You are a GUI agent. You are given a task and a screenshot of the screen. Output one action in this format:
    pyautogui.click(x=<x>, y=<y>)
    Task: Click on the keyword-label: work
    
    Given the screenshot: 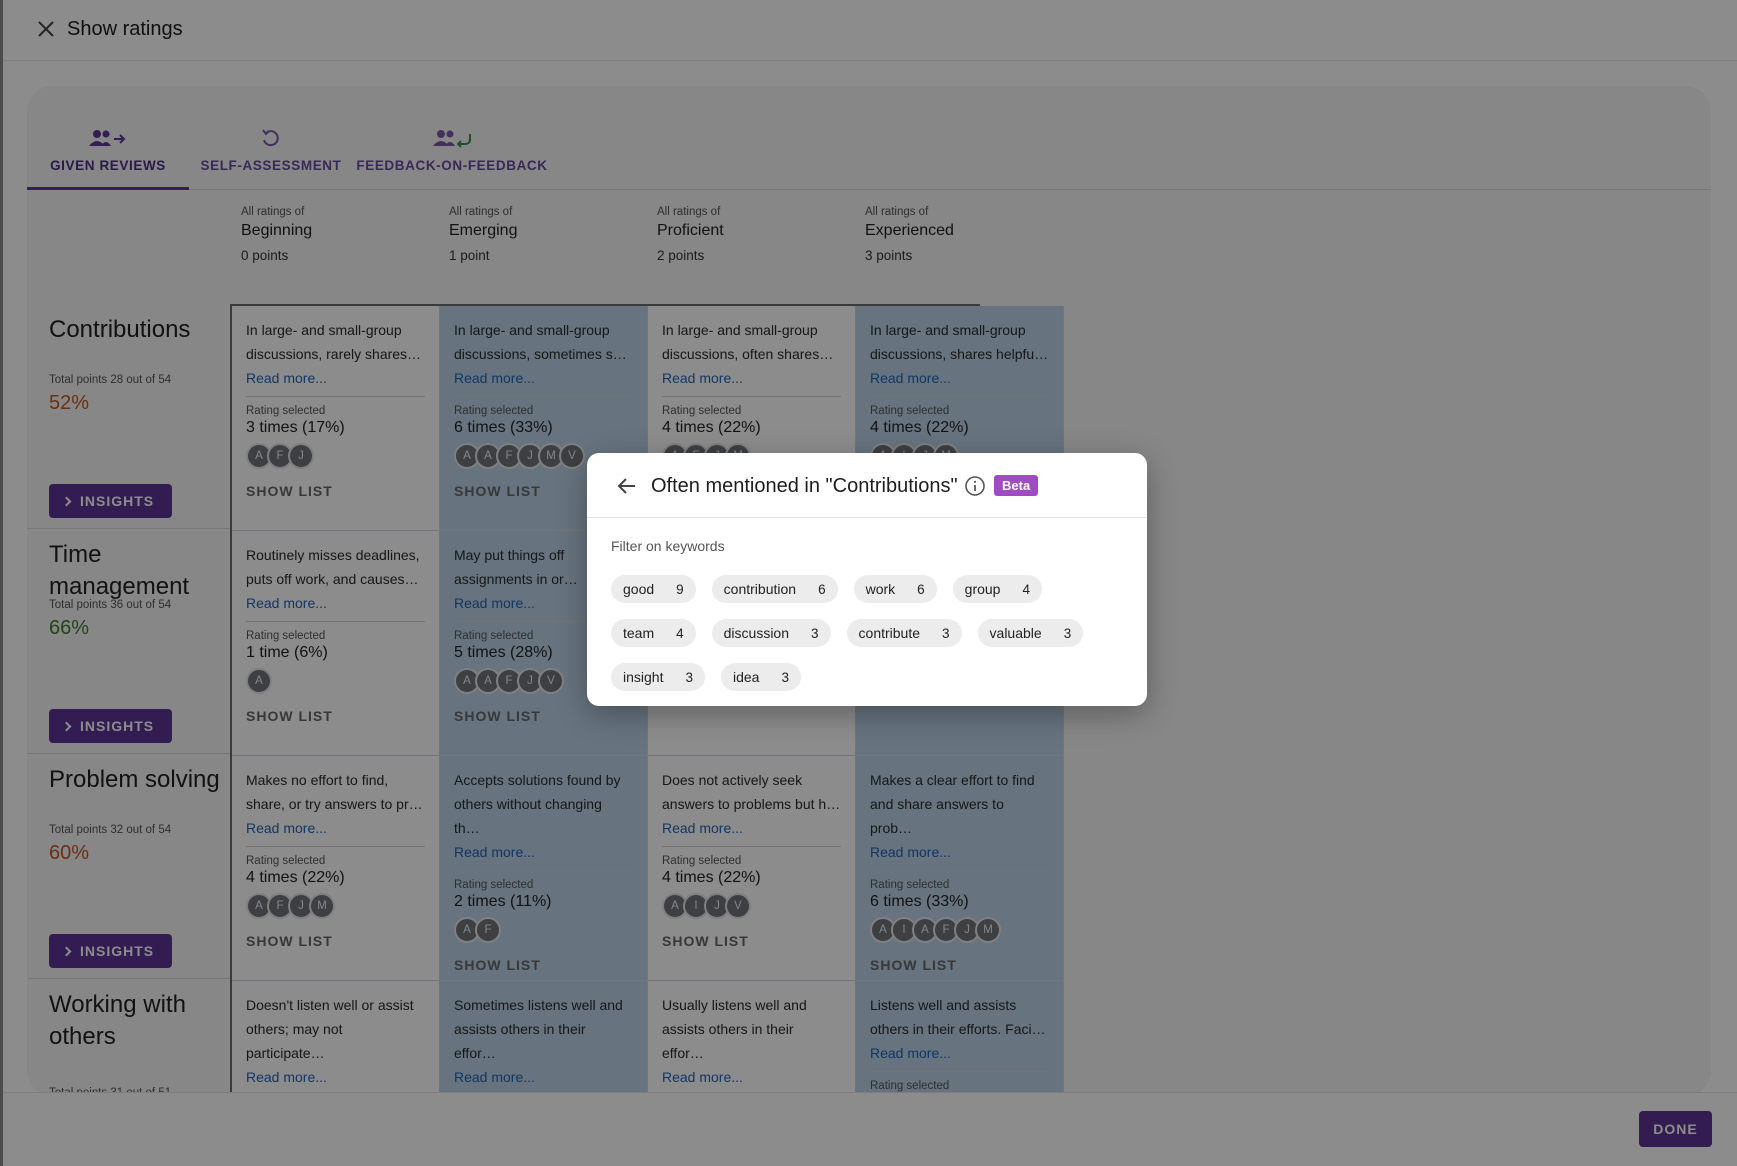 What is the action you would take?
    pyautogui.click(x=880, y=589)
    